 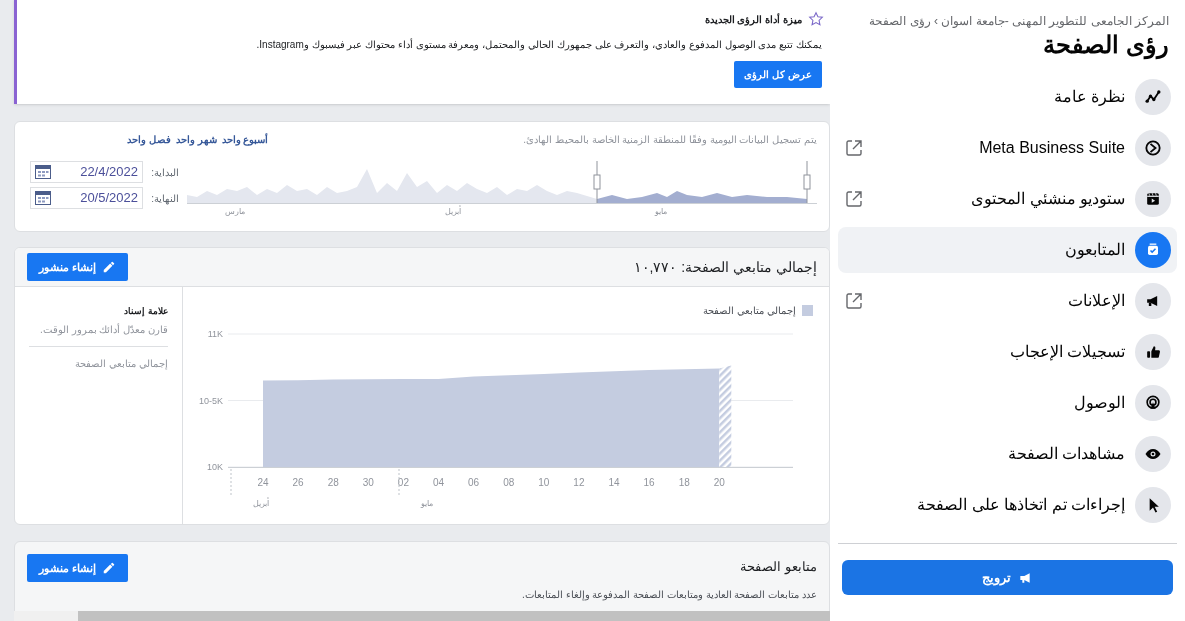 What do you see at coordinates (1007, 454) in the screenshot?
I see `sidebar-item: مشاهدات الصفحة` at bounding box center [1007, 454].